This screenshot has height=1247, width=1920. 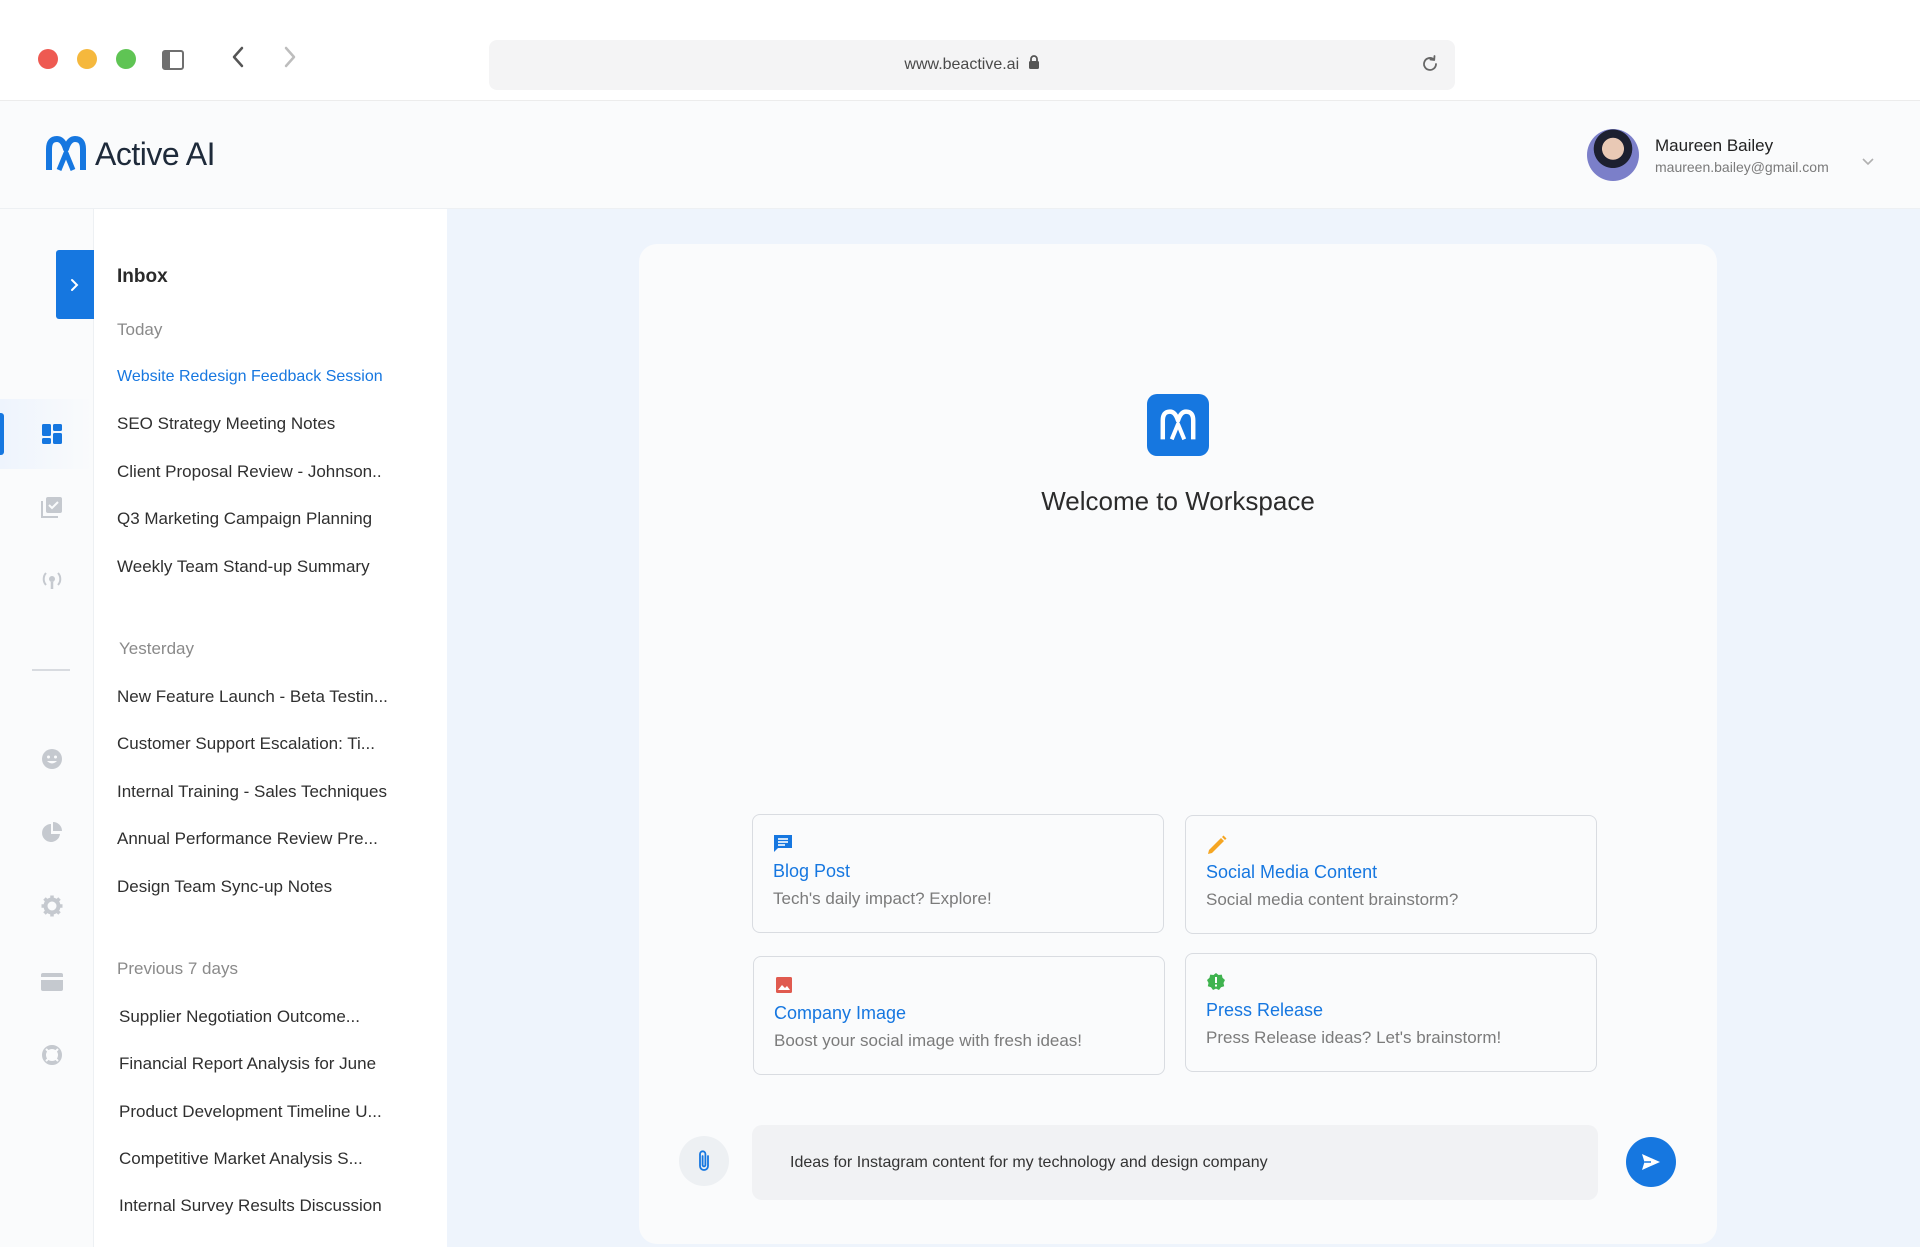 What do you see at coordinates (51, 670) in the screenshot?
I see `rail-divider` at bounding box center [51, 670].